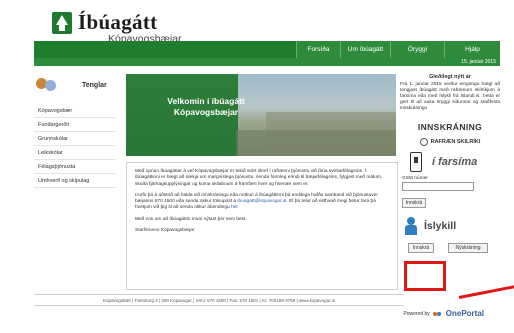 Image resolution: width=514 pixels, height=333 pixels. I want to click on welcome-banner: Velkomin í íbúagátt Kópavogsbæjar, so click(261, 115).